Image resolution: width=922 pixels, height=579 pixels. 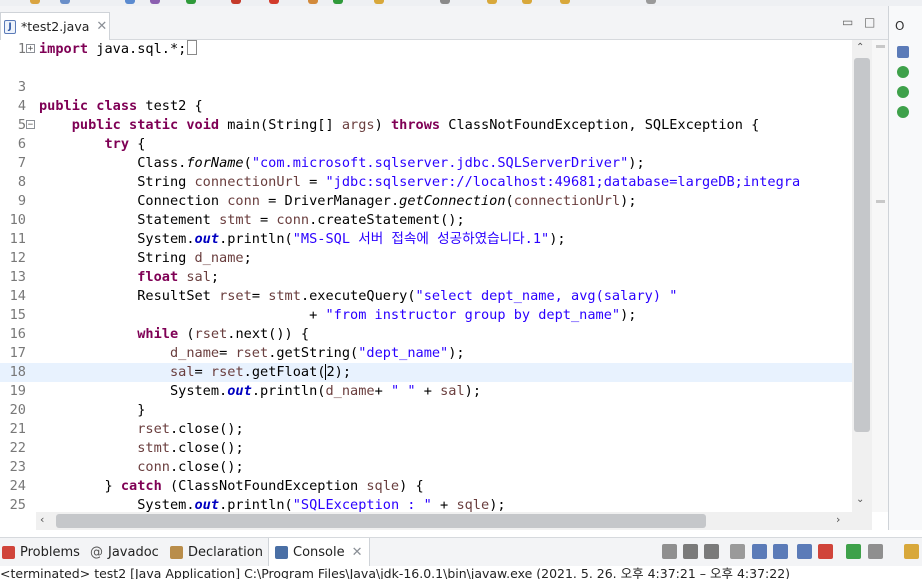 What do you see at coordinates (838, 519) in the screenshot?
I see `scroll-right-icon: ›` at bounding box center [838, 519].